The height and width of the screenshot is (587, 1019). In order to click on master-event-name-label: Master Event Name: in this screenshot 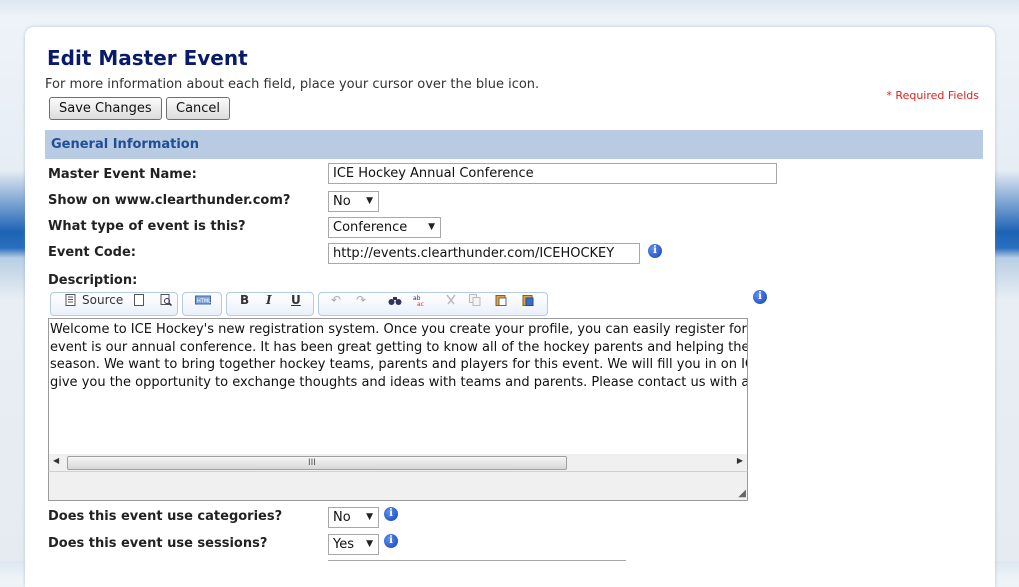, I will do `click(122, 174)`.